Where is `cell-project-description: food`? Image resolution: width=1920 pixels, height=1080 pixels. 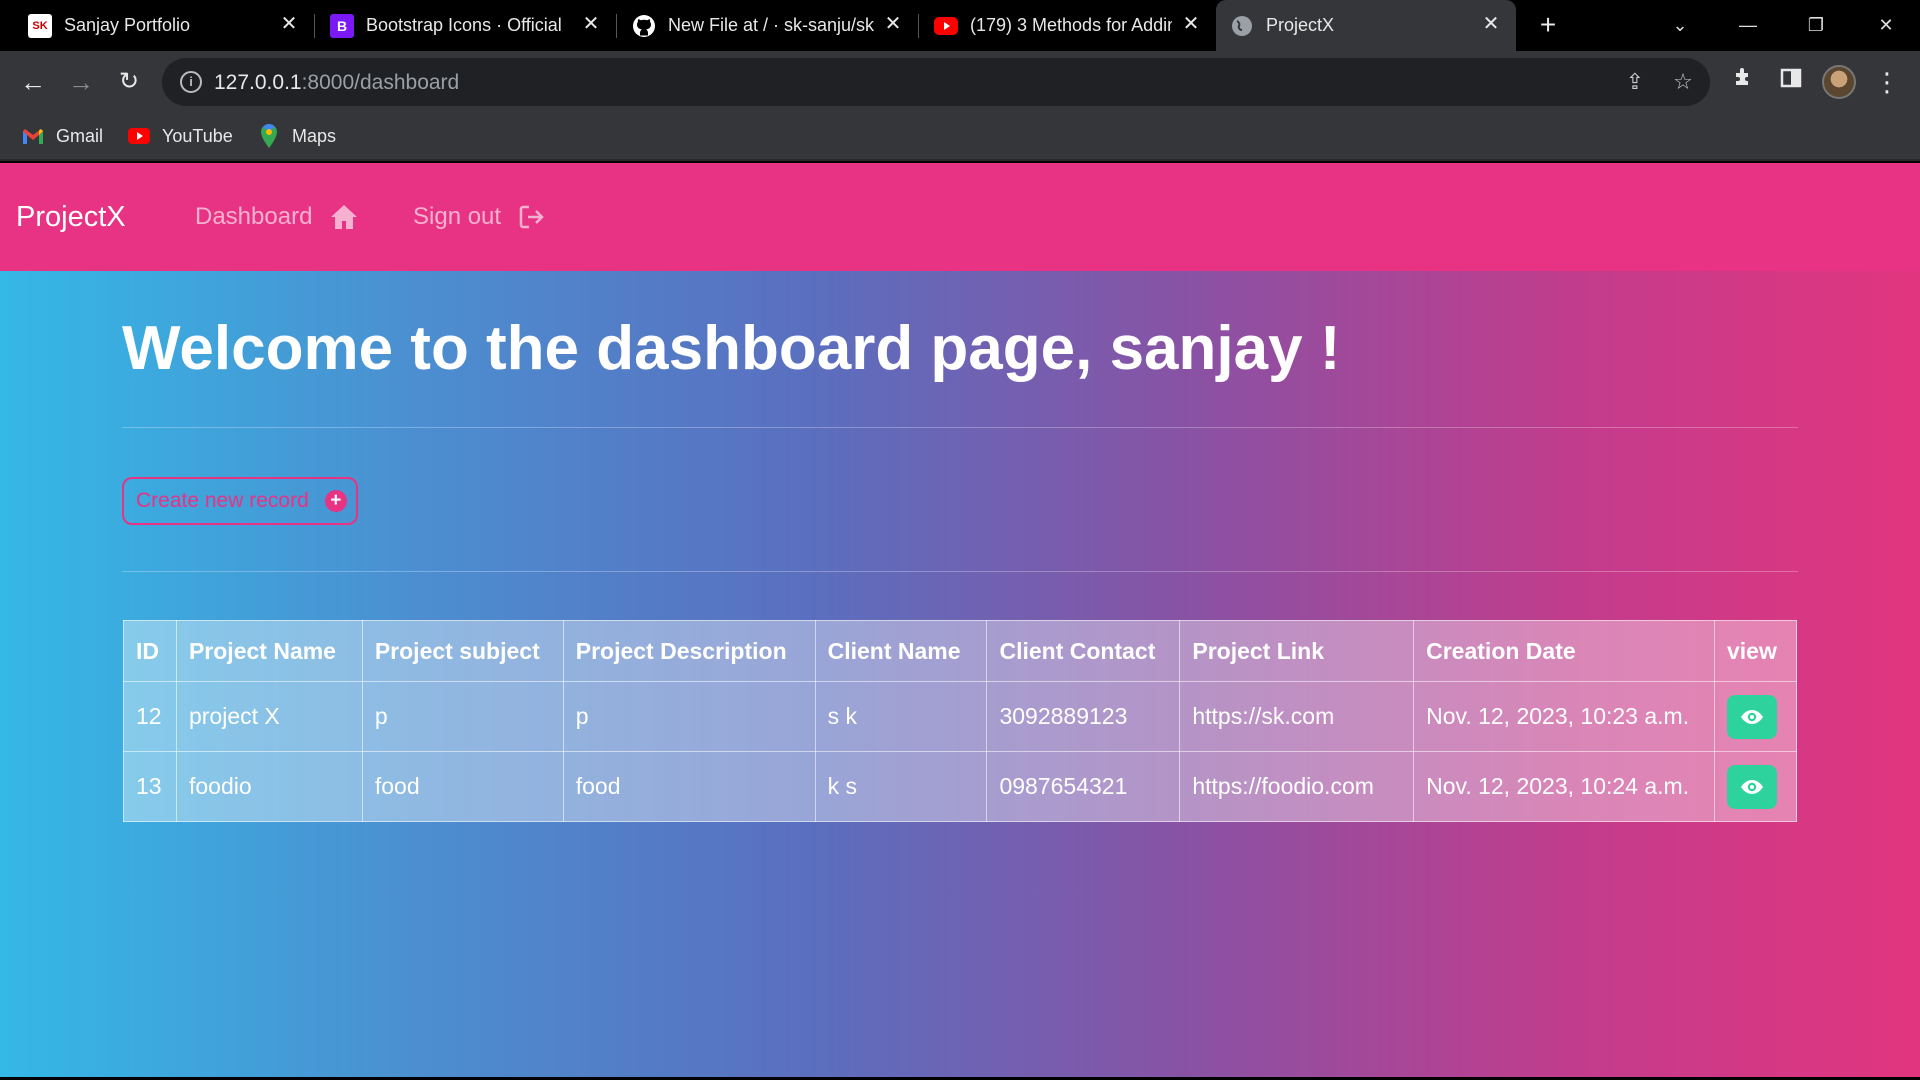 cell-project-description: food is located at coordinates (689, 786).